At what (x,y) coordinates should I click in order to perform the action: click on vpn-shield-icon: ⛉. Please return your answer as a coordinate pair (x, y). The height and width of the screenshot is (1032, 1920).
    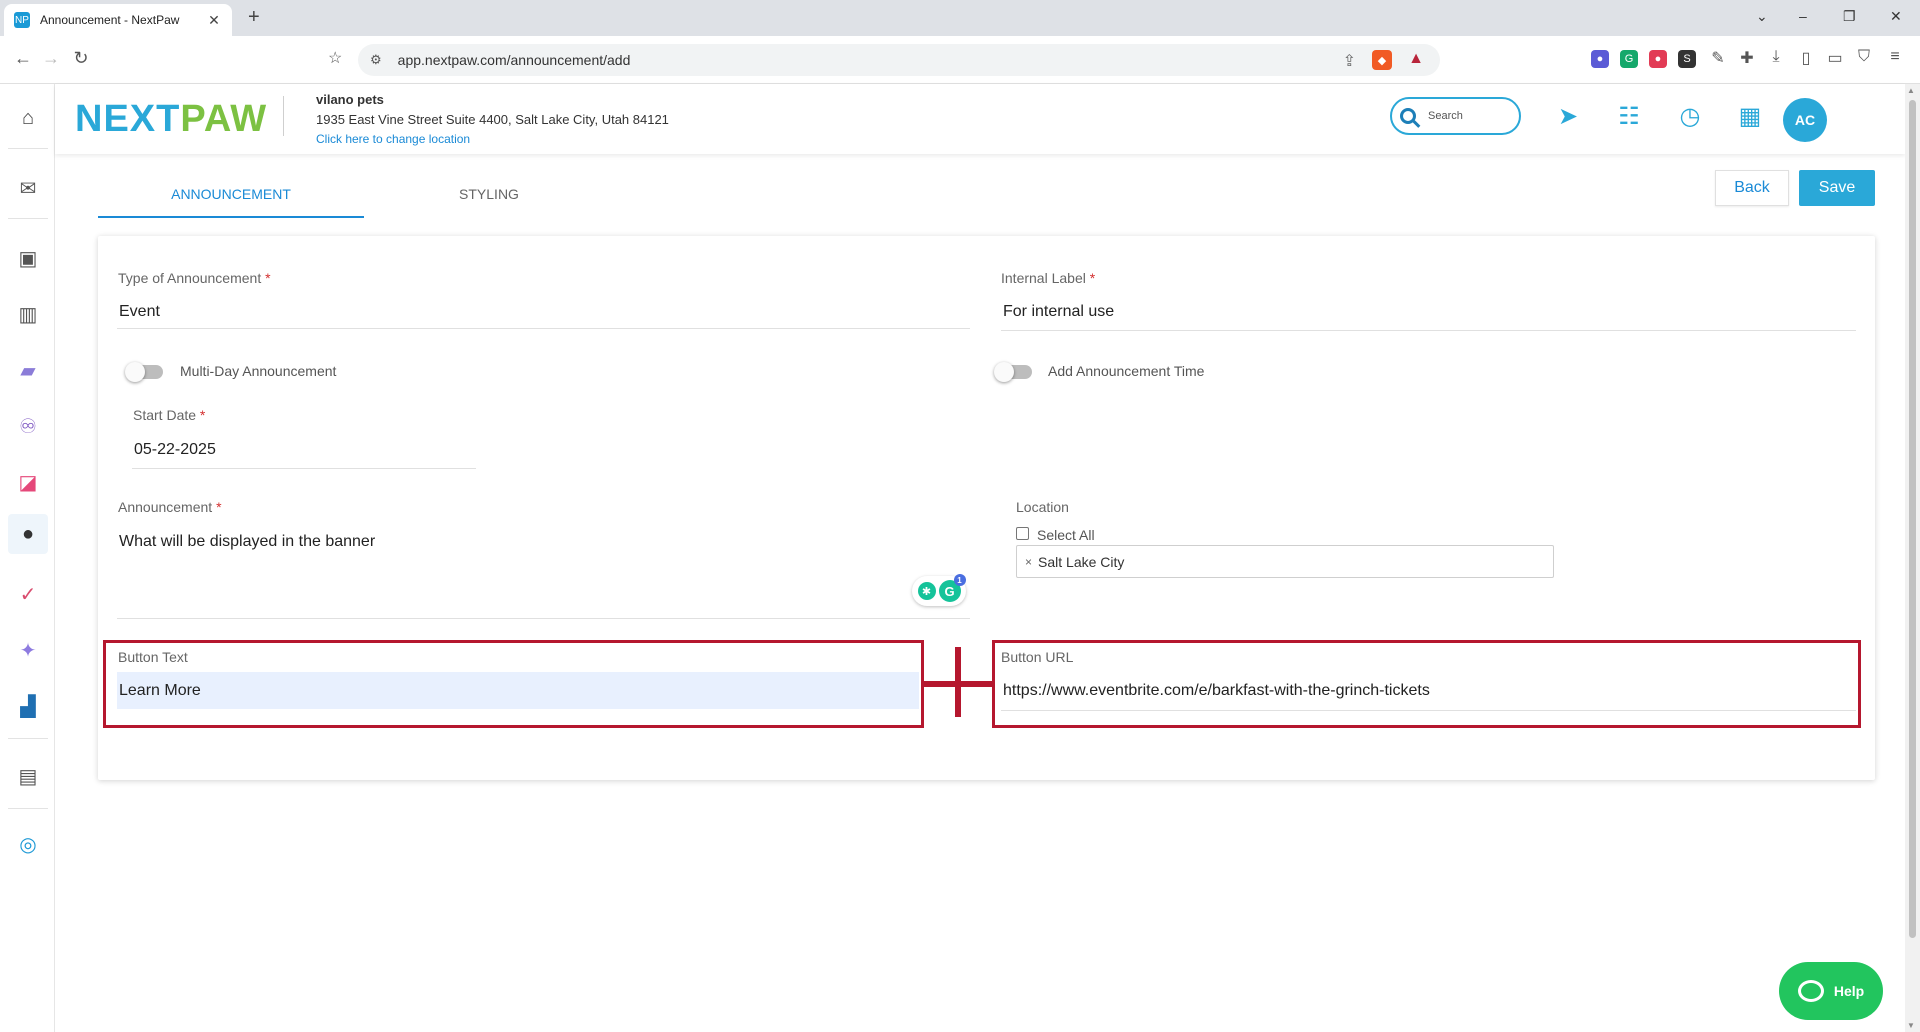
    Looking at the image, I should click on (1864, 57).